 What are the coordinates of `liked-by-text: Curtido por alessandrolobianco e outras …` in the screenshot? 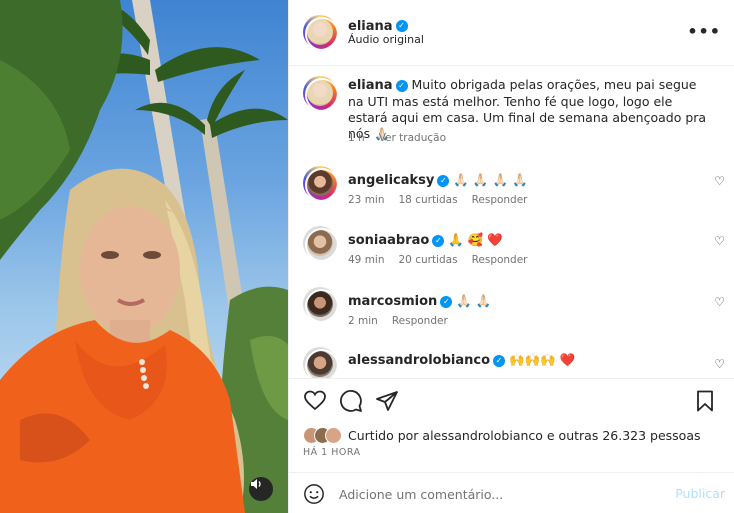 It's located at (524, 435).